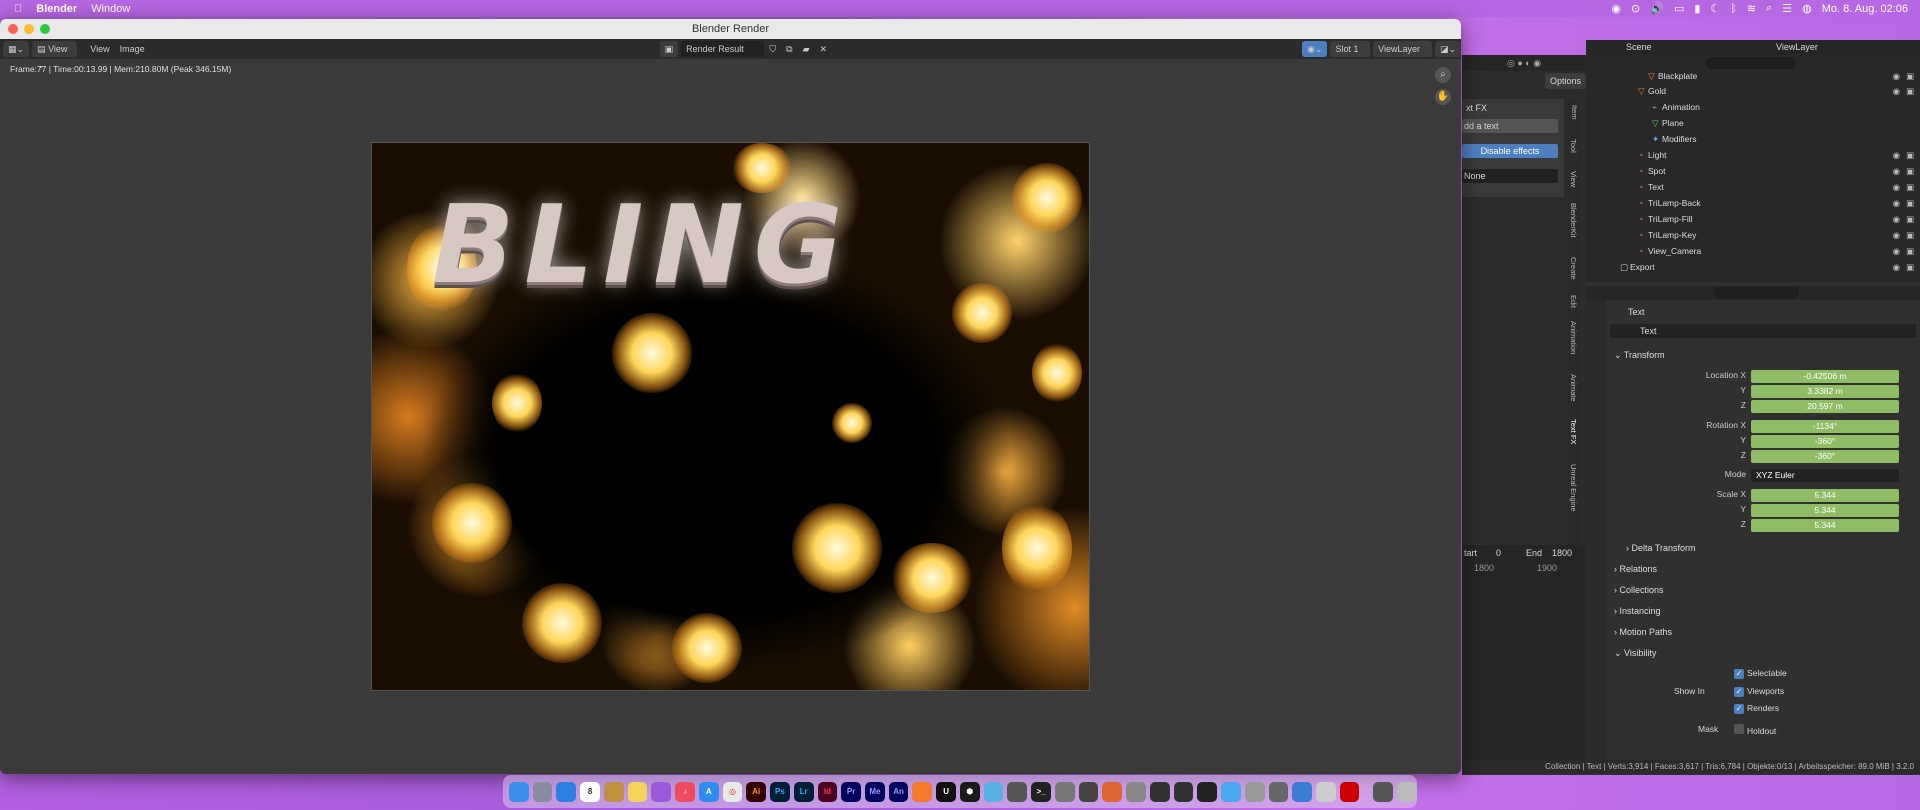  What do you see at coordinates (789, 49) in the screenshot?
I see `duplicate-icon: ⧉` at bounding box center [789, 49].